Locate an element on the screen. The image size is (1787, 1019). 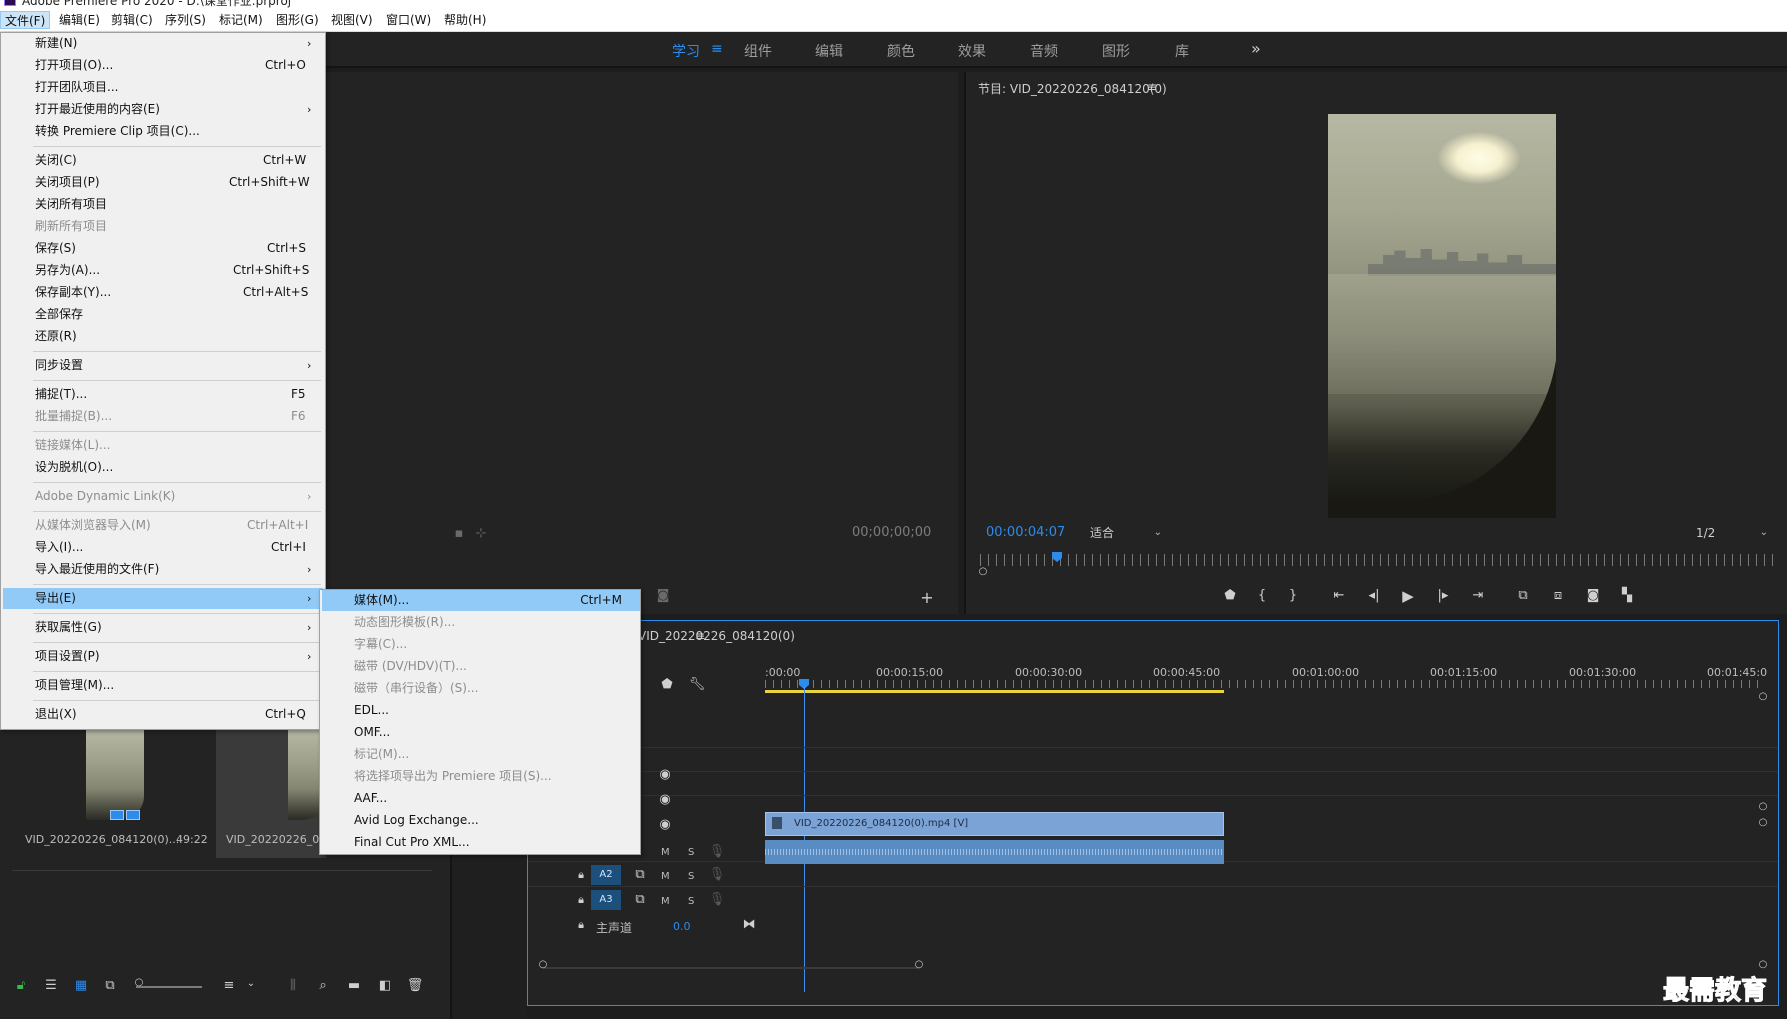
master-volume-value: 0.0 is located at coordinates (682, 926).